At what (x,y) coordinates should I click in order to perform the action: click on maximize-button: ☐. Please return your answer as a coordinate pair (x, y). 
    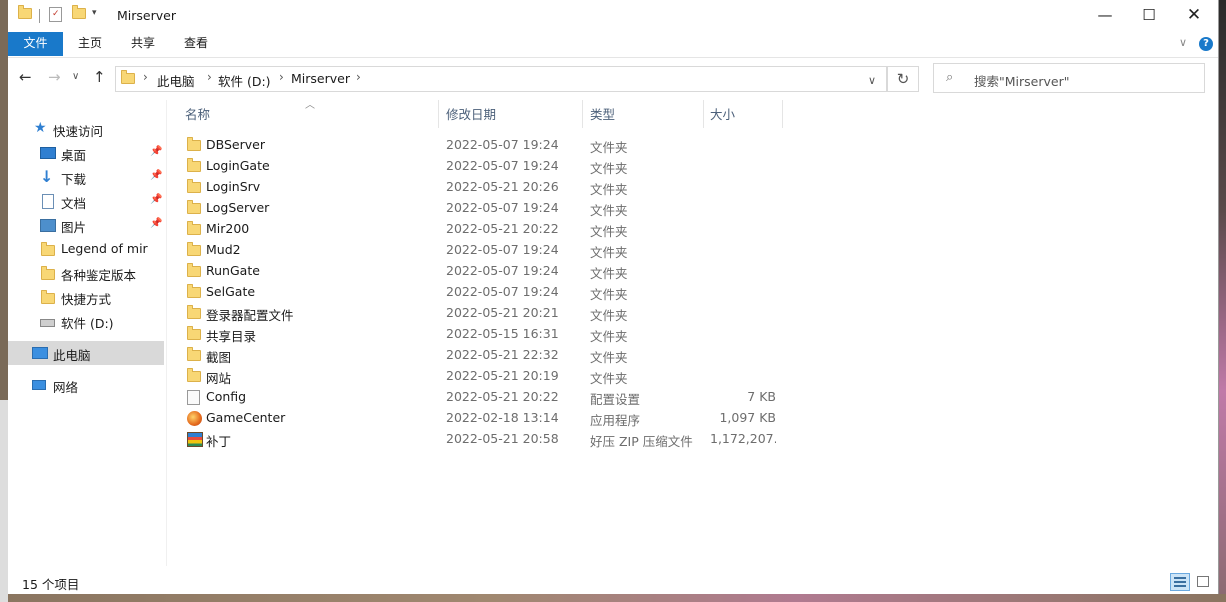
    Looking at the image, I should click on (1149, 16).